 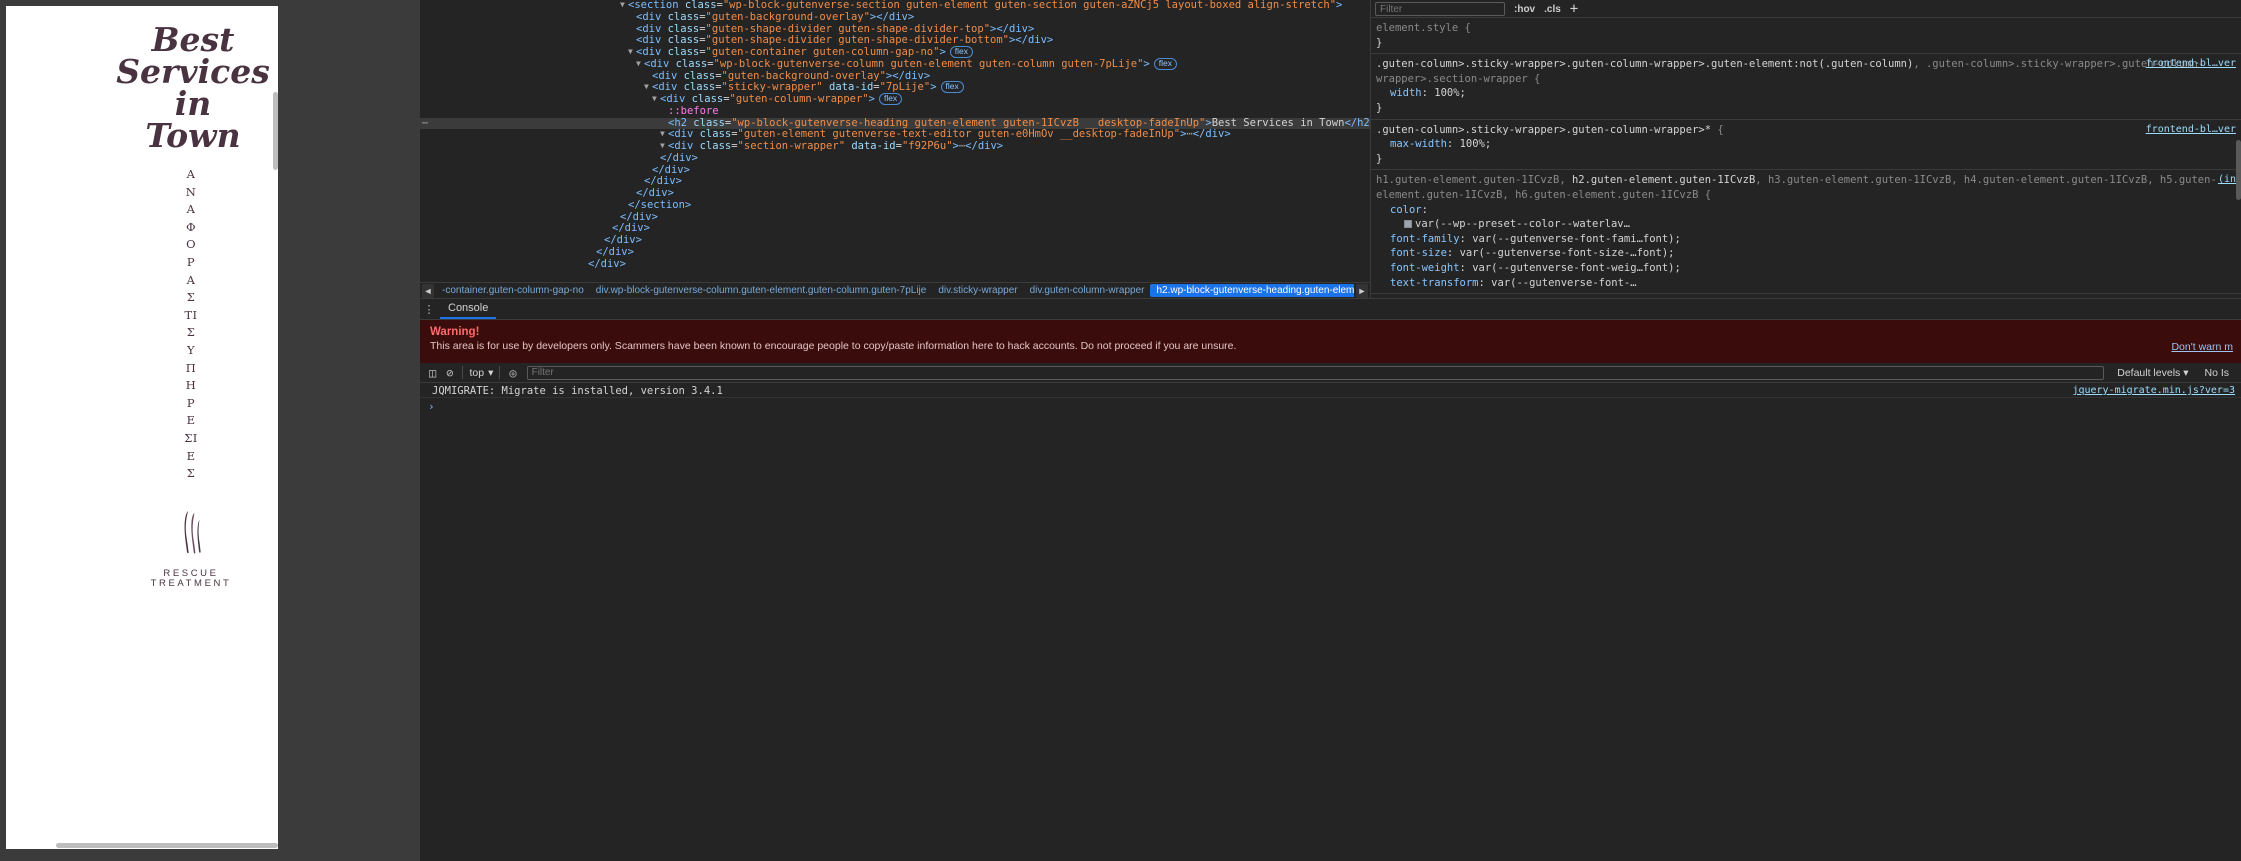 I want to click on clear-console-icon: ⊘, so click(x=449, y=373).